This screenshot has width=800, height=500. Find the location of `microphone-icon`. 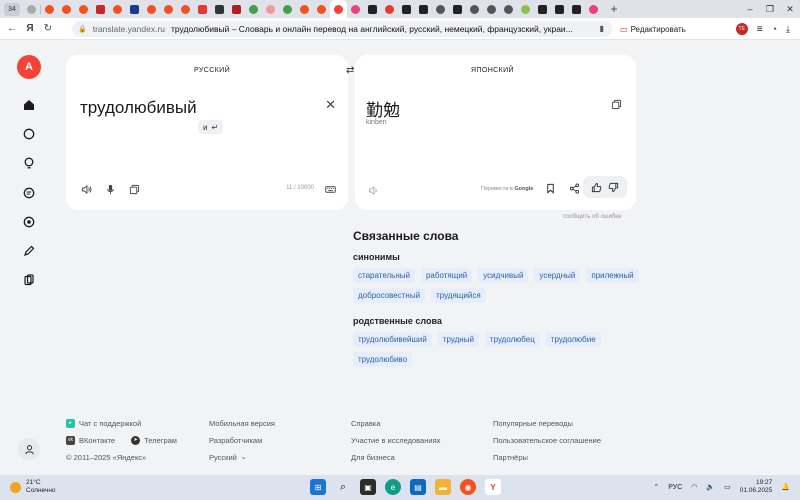

microphone-icon is located at coordinates (110, 189).